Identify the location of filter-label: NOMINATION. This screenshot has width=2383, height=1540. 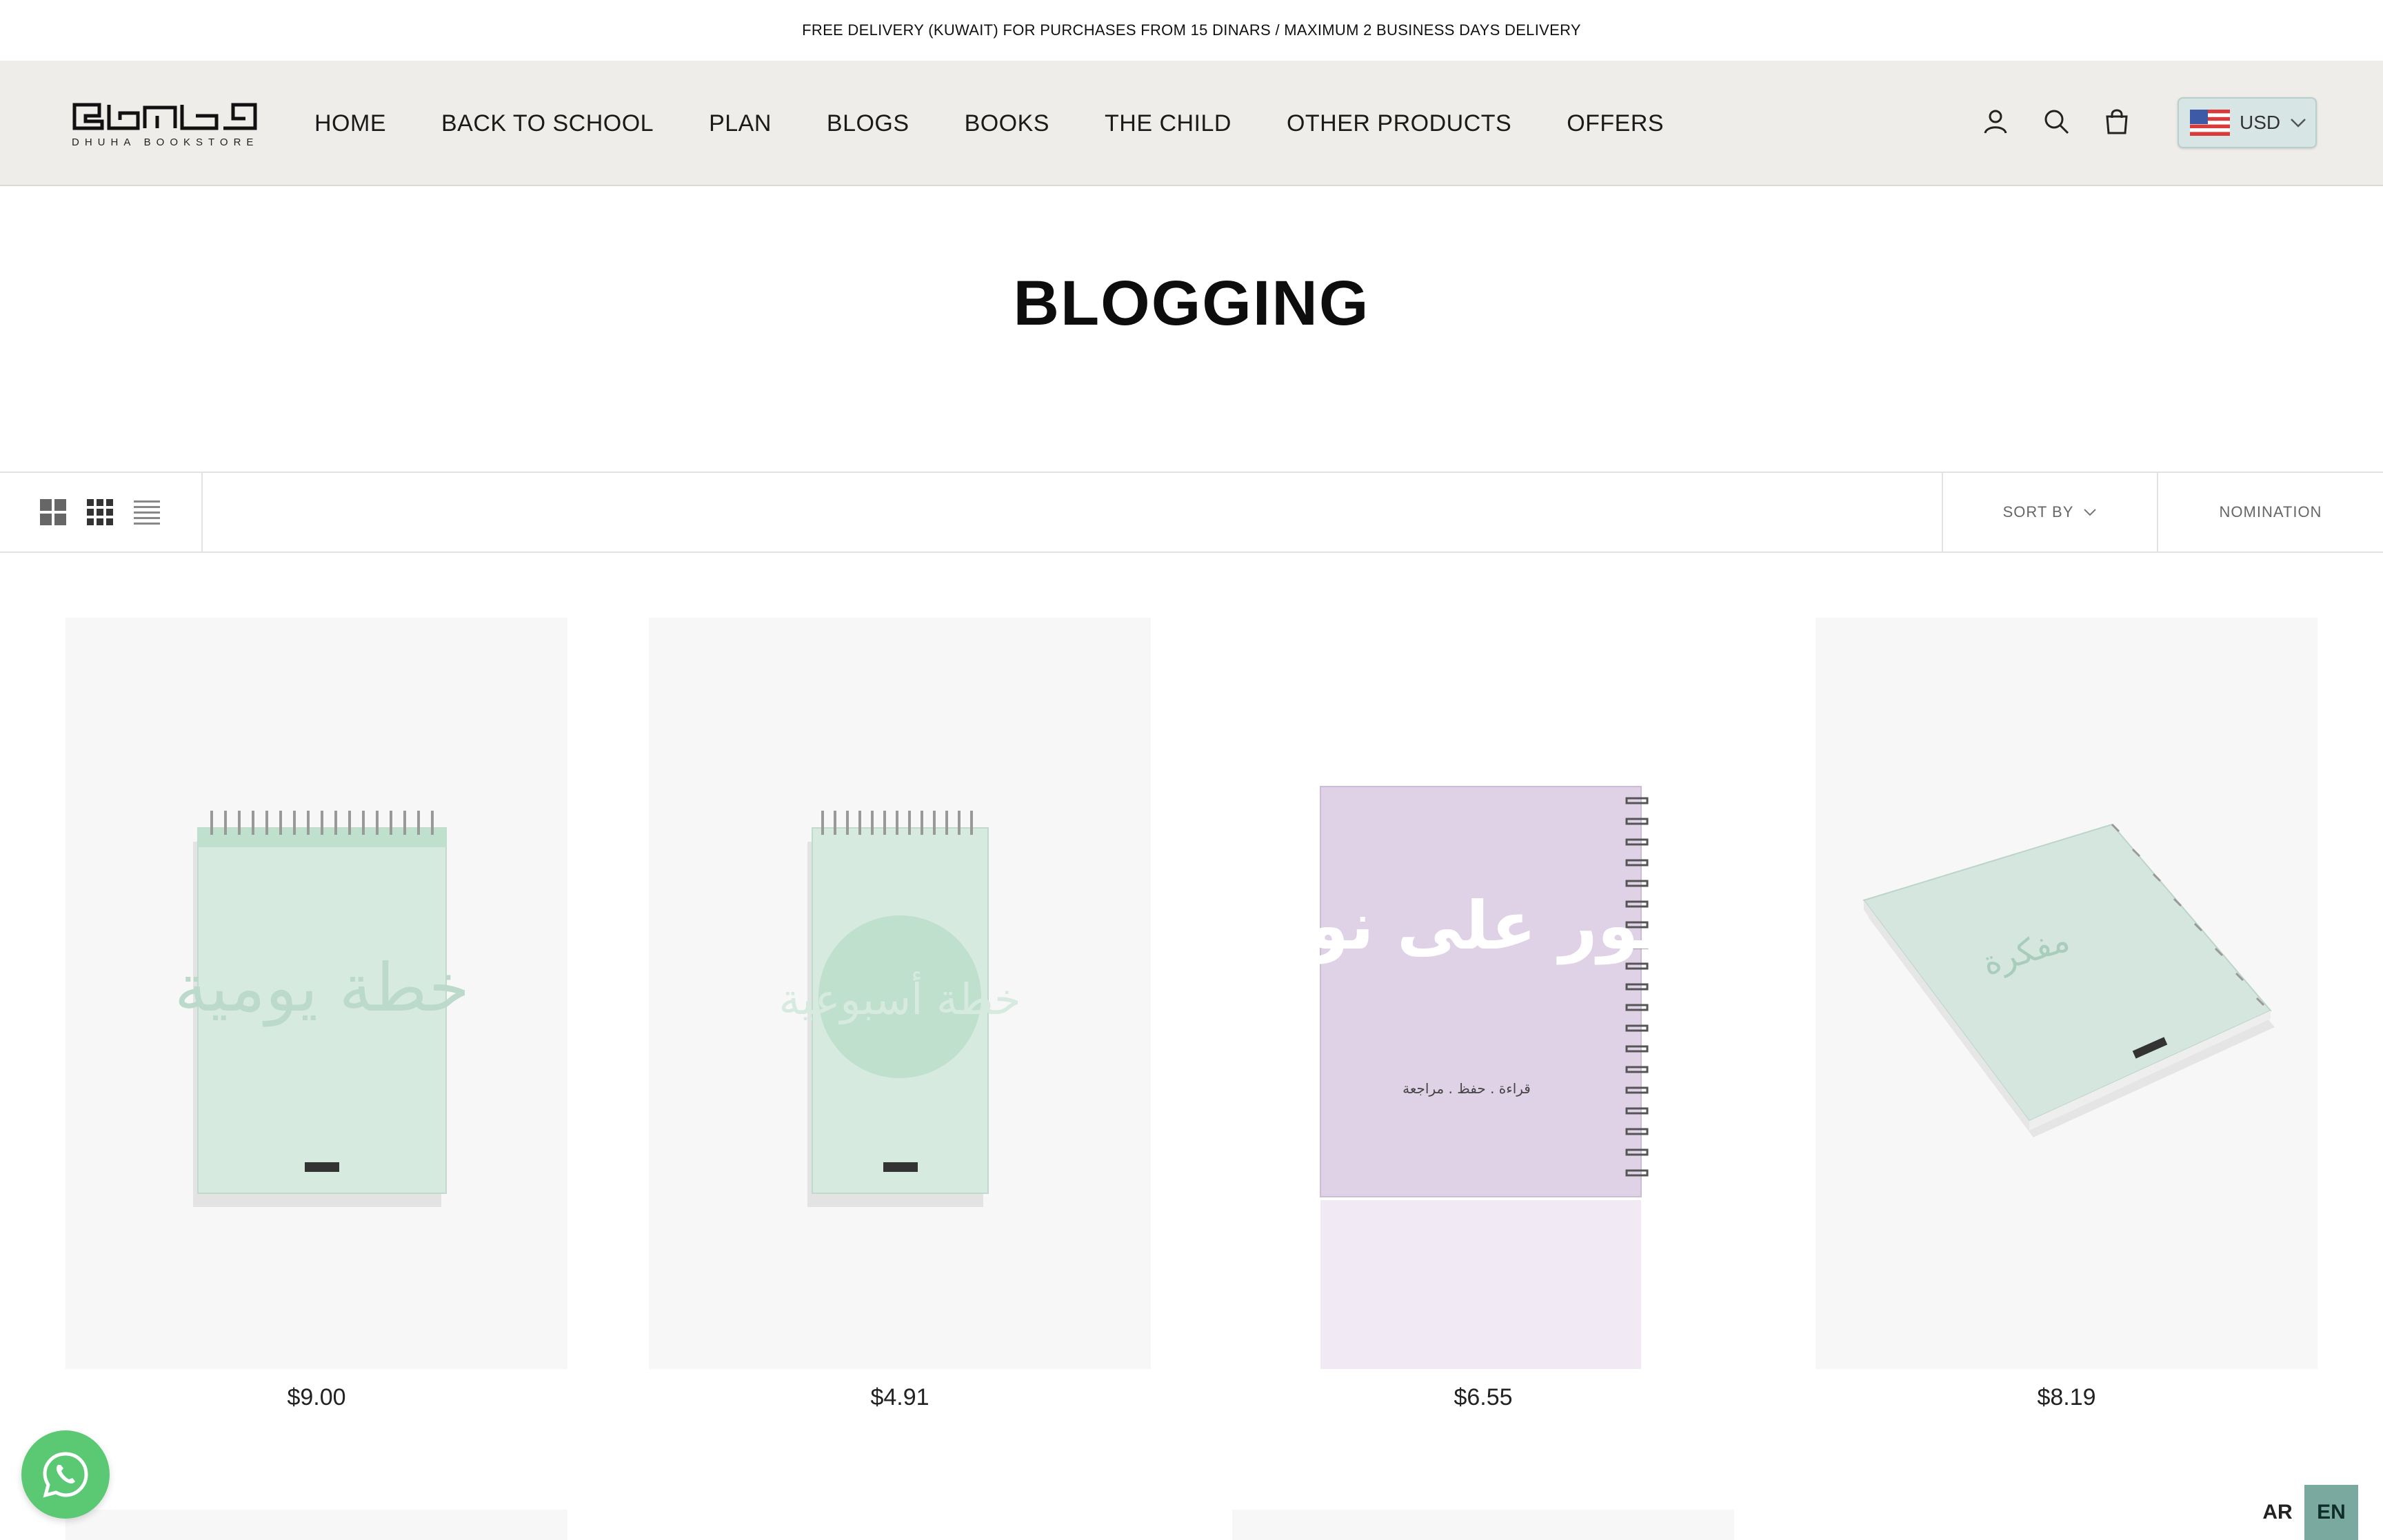
(2270, 512).